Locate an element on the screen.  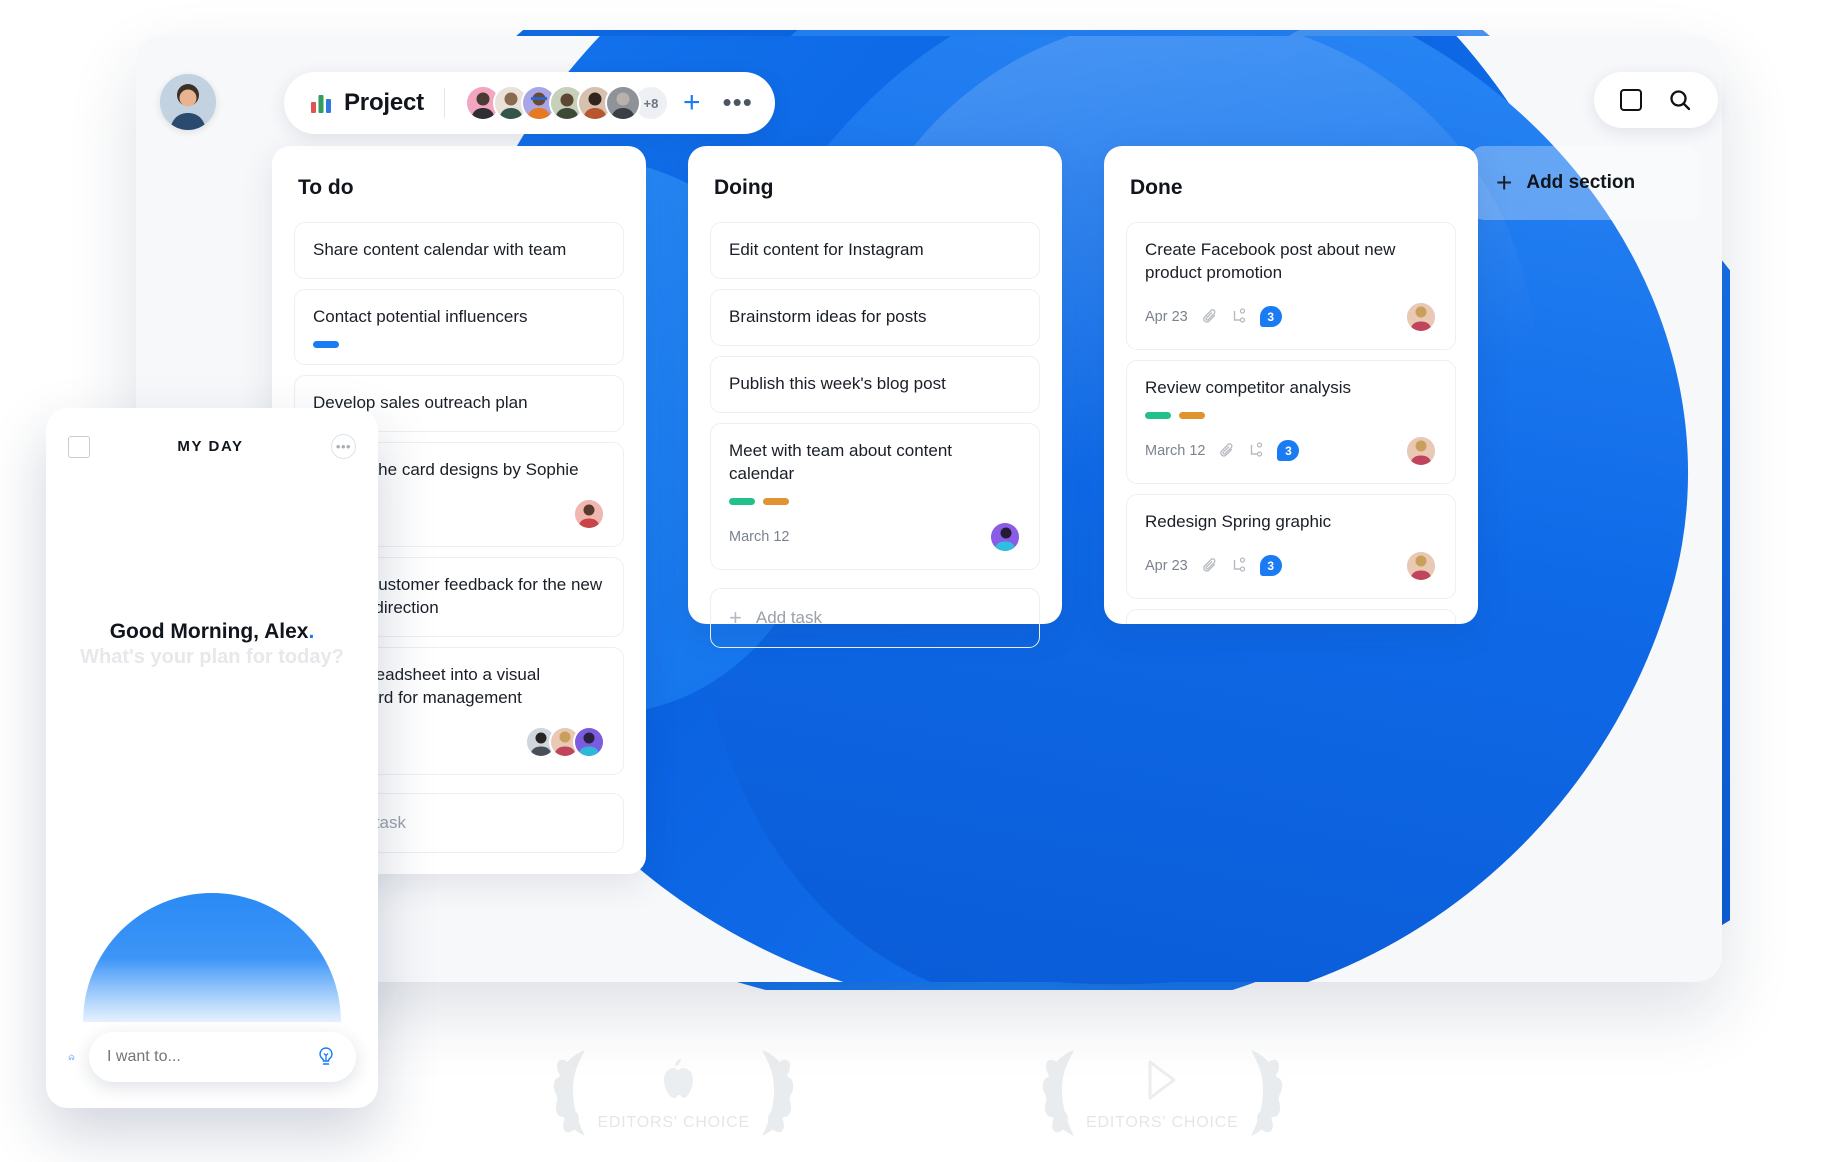
square-icon is located at coordinates (1631, 100).